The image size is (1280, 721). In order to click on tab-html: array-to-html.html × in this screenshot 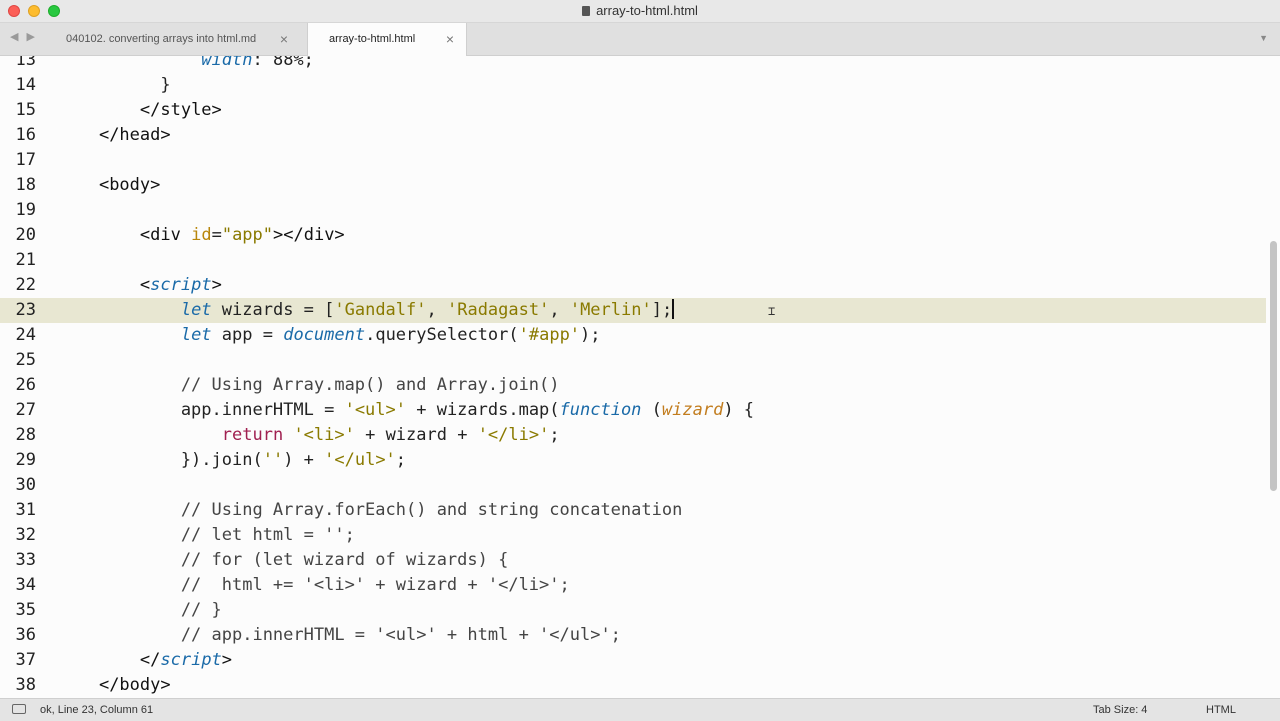, I will do `click(387, 39)`.